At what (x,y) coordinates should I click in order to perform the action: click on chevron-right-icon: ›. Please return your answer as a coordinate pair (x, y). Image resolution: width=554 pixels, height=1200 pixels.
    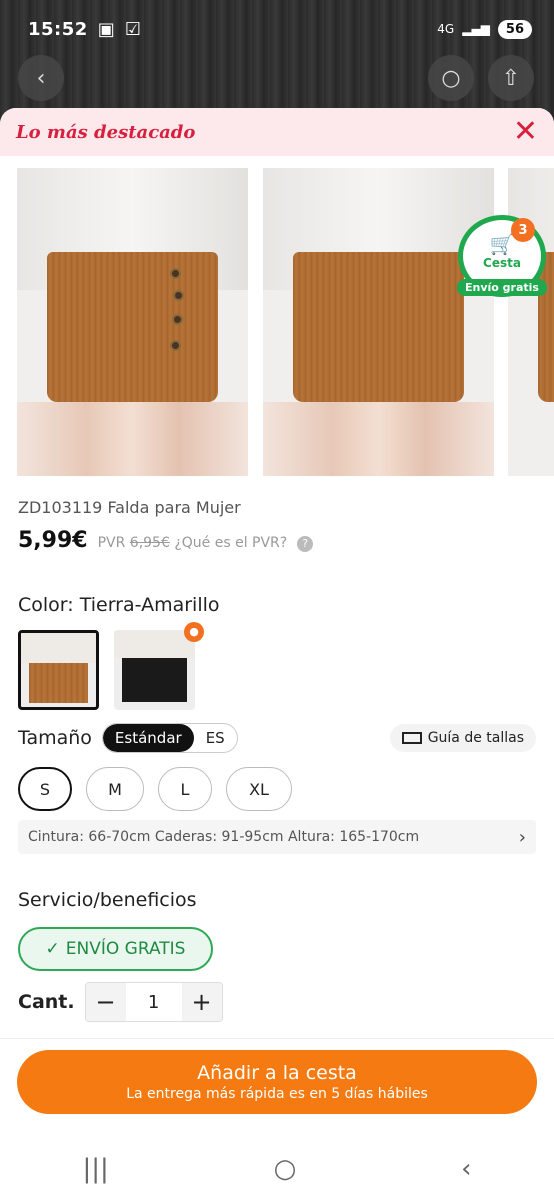
    Looking at the image, I should click on (522, 837).